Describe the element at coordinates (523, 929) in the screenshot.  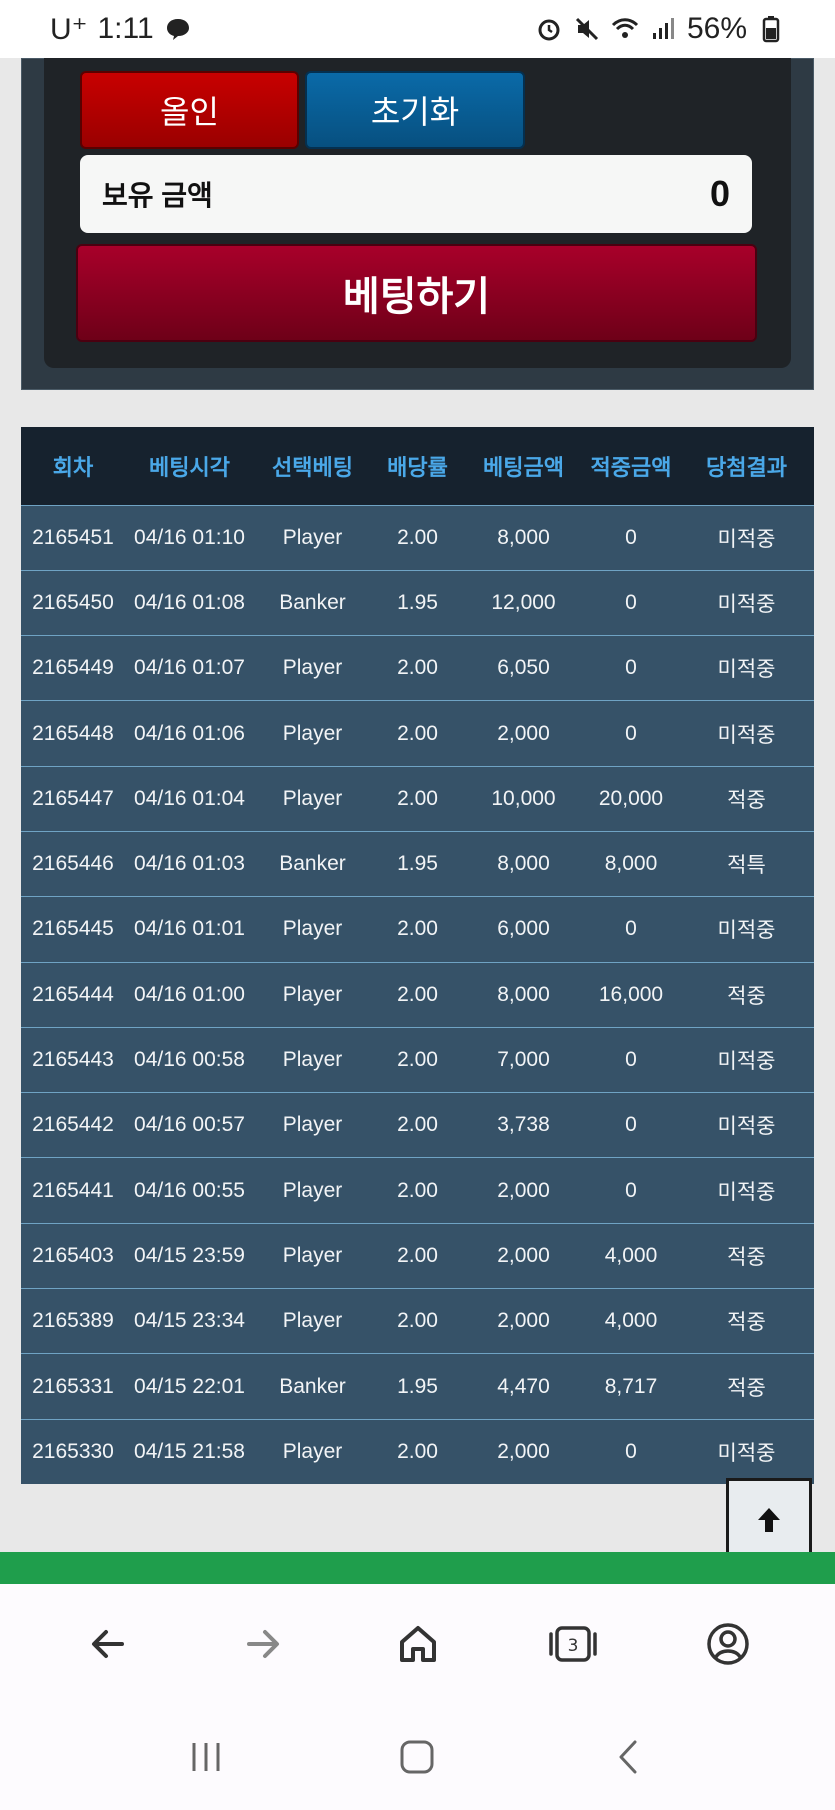
I see `bet-amount-cell: 6,000` at that location.